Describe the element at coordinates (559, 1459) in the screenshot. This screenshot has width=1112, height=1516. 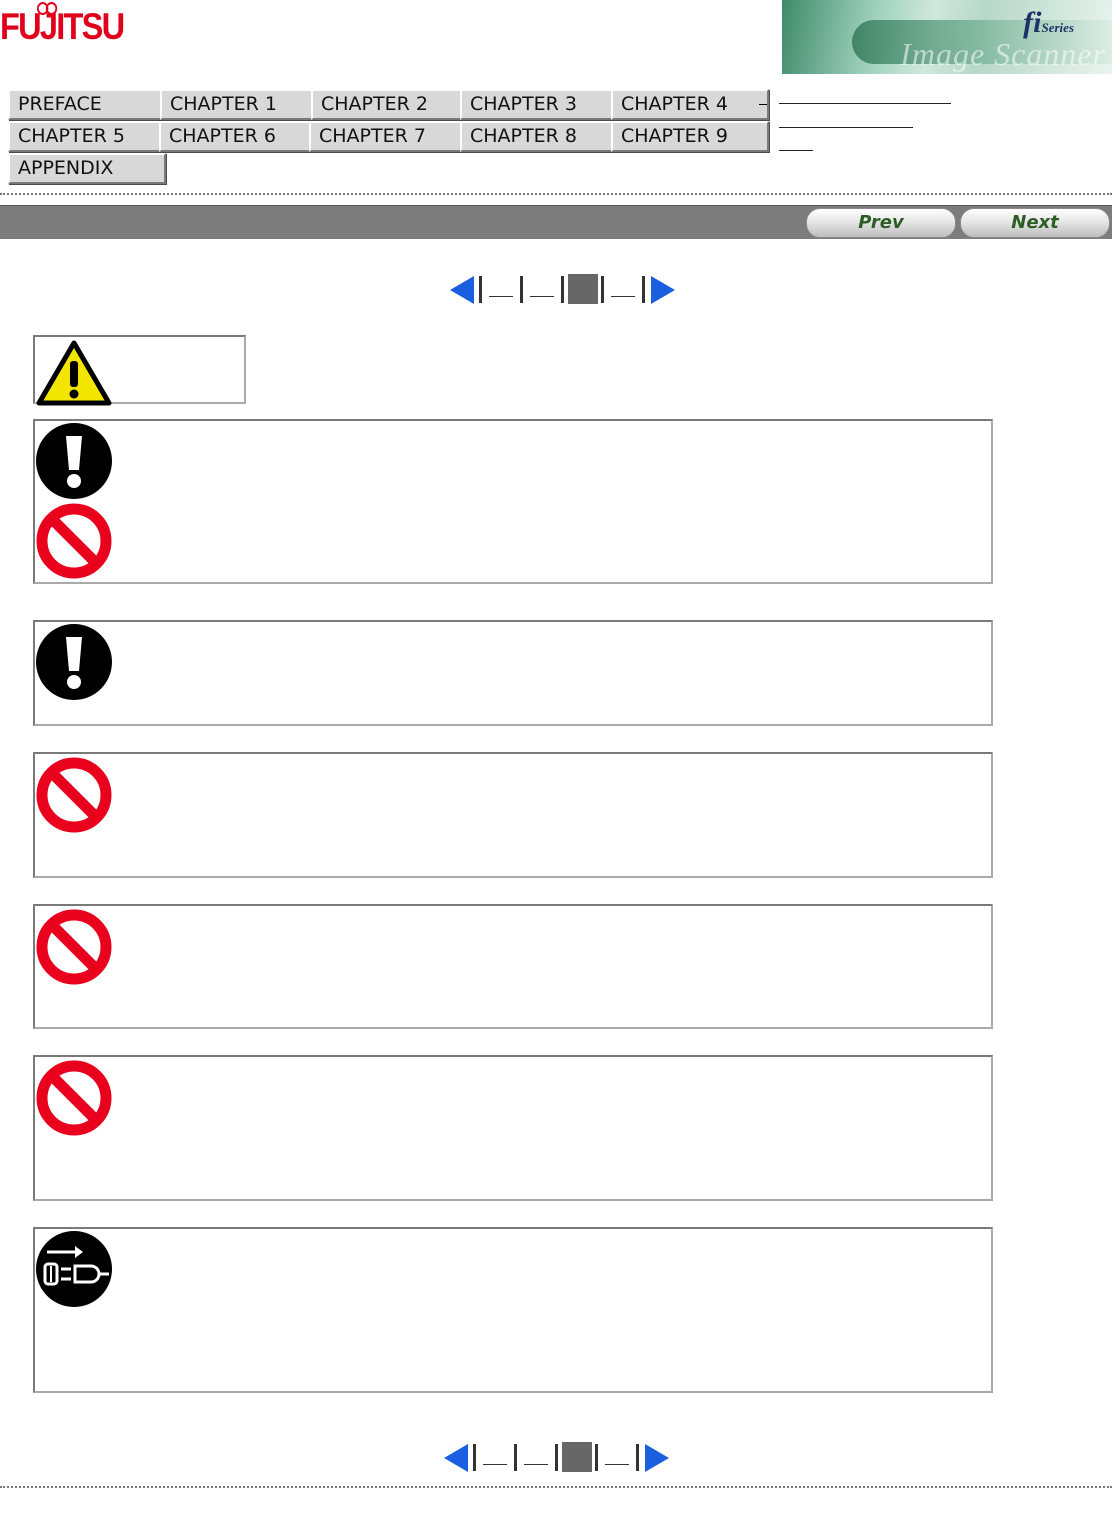
I see `page-navigator-bottom` at that location.